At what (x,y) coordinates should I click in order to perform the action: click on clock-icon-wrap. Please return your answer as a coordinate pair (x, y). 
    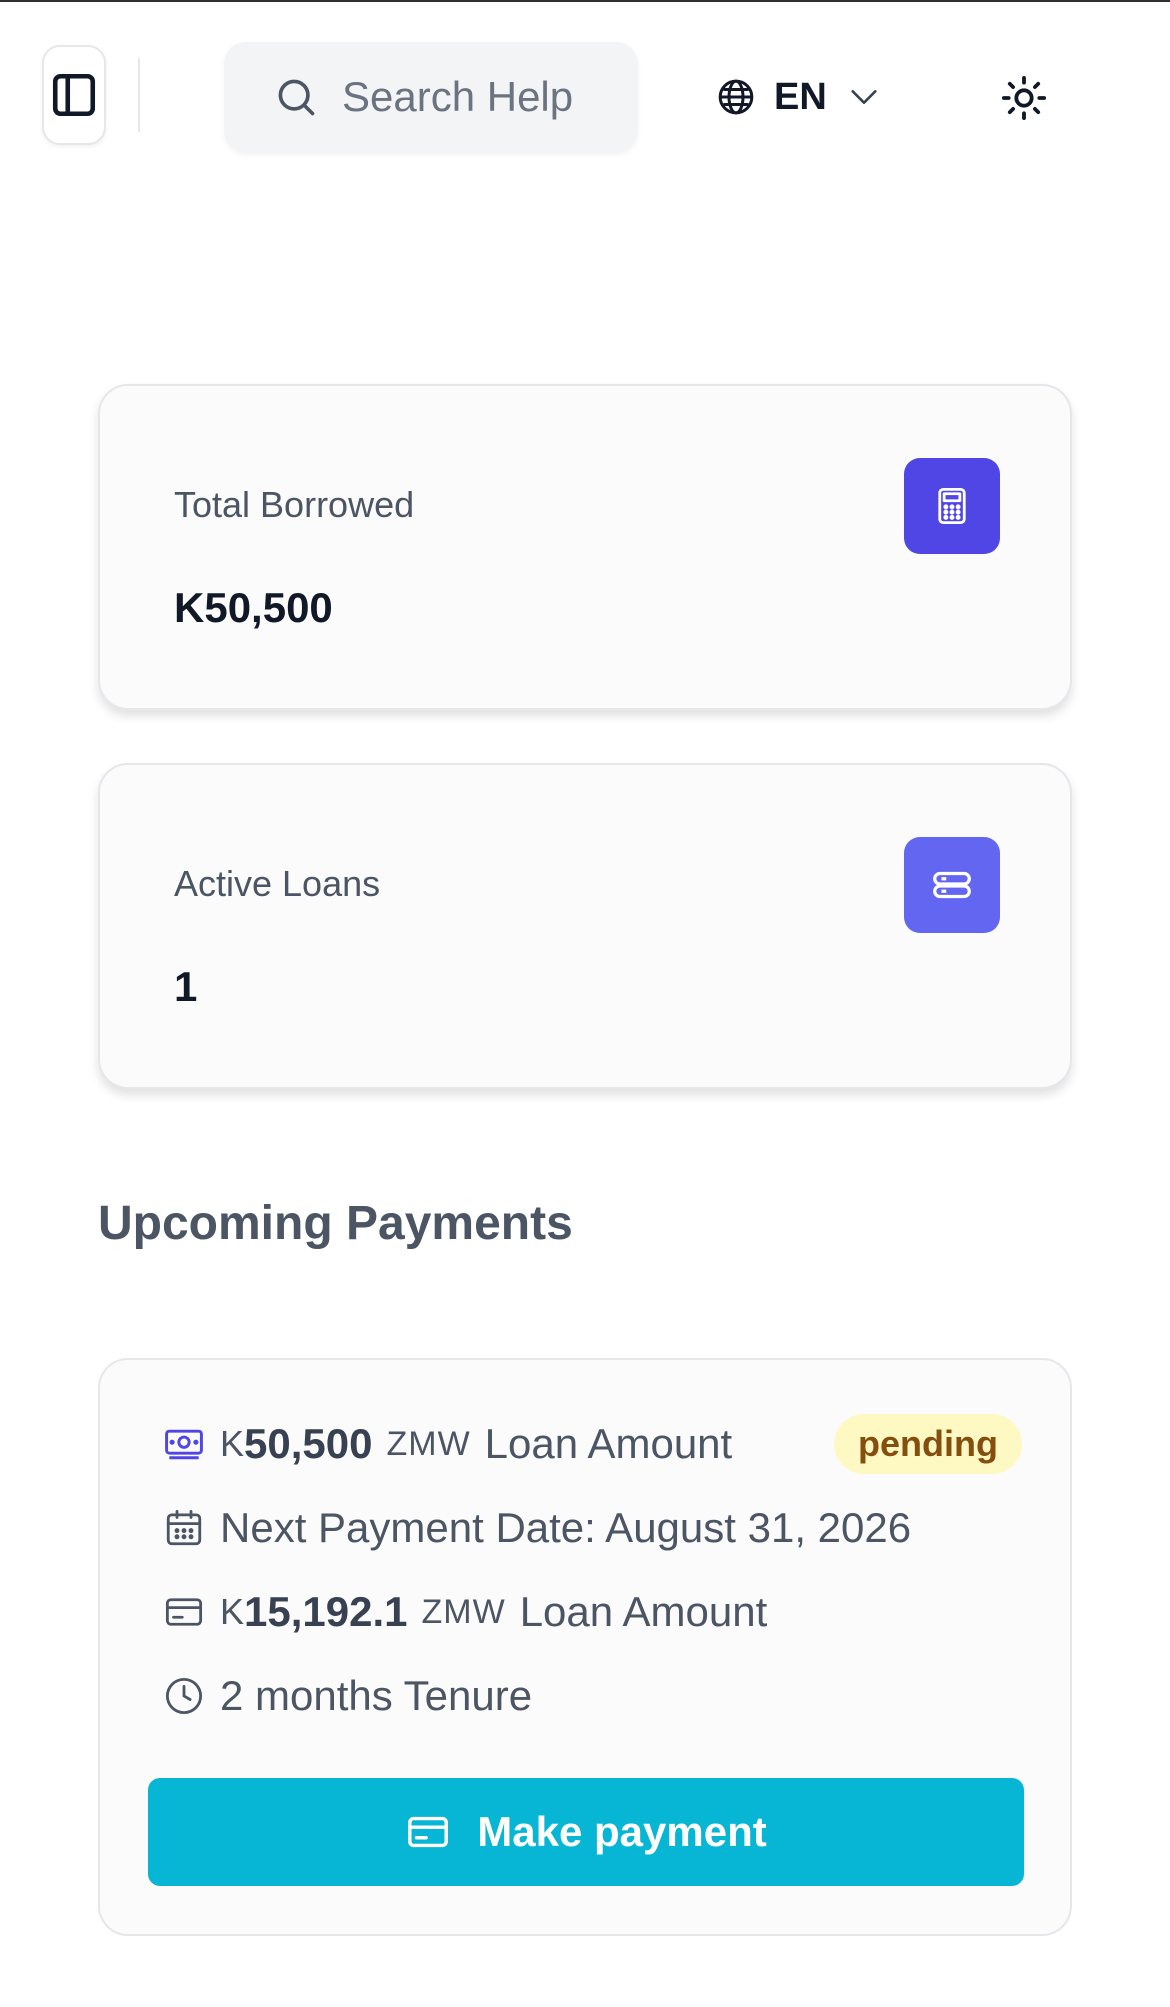
    Looking at the image, I should click on (184, 1696).